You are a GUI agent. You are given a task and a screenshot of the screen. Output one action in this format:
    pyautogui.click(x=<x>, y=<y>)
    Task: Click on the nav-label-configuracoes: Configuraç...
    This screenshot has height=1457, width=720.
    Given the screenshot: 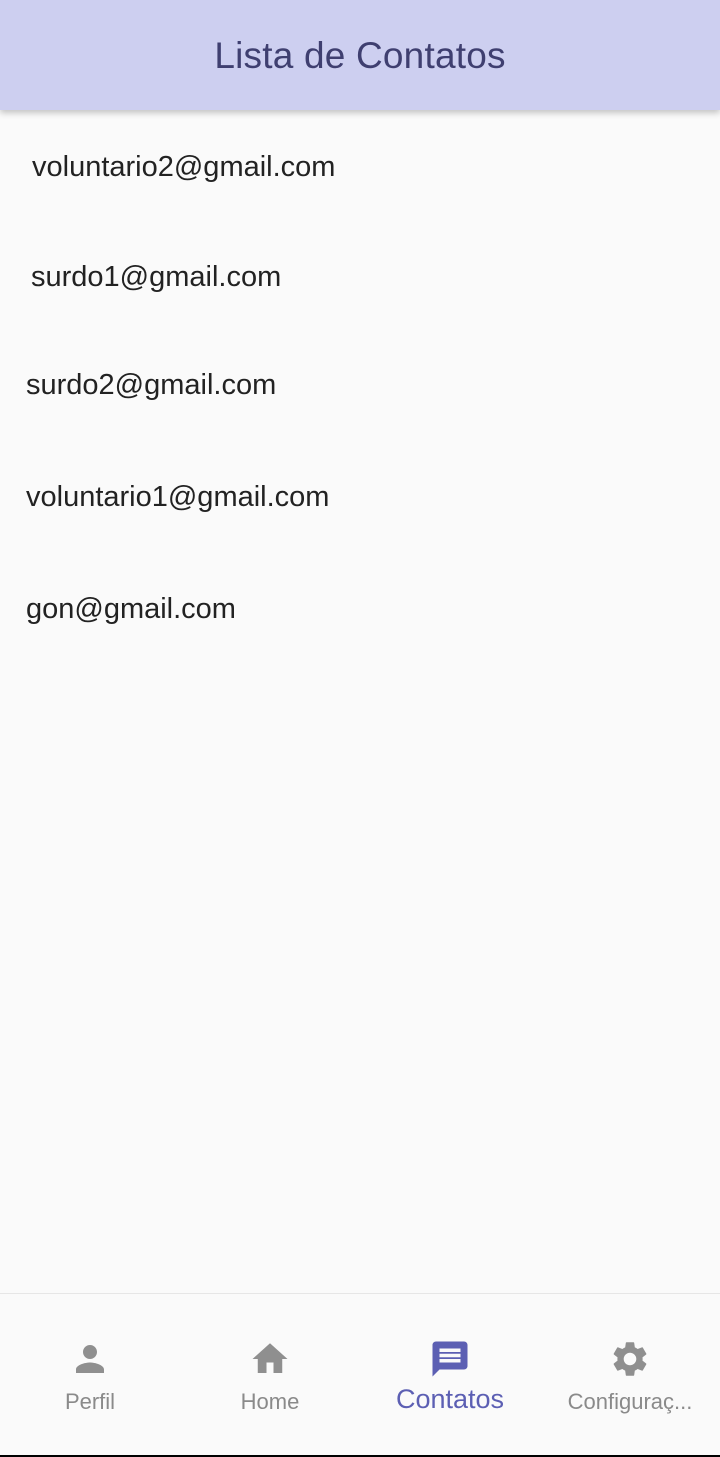 What is the action you would take?
    pyautogui.click(x=630, y=1401)
    